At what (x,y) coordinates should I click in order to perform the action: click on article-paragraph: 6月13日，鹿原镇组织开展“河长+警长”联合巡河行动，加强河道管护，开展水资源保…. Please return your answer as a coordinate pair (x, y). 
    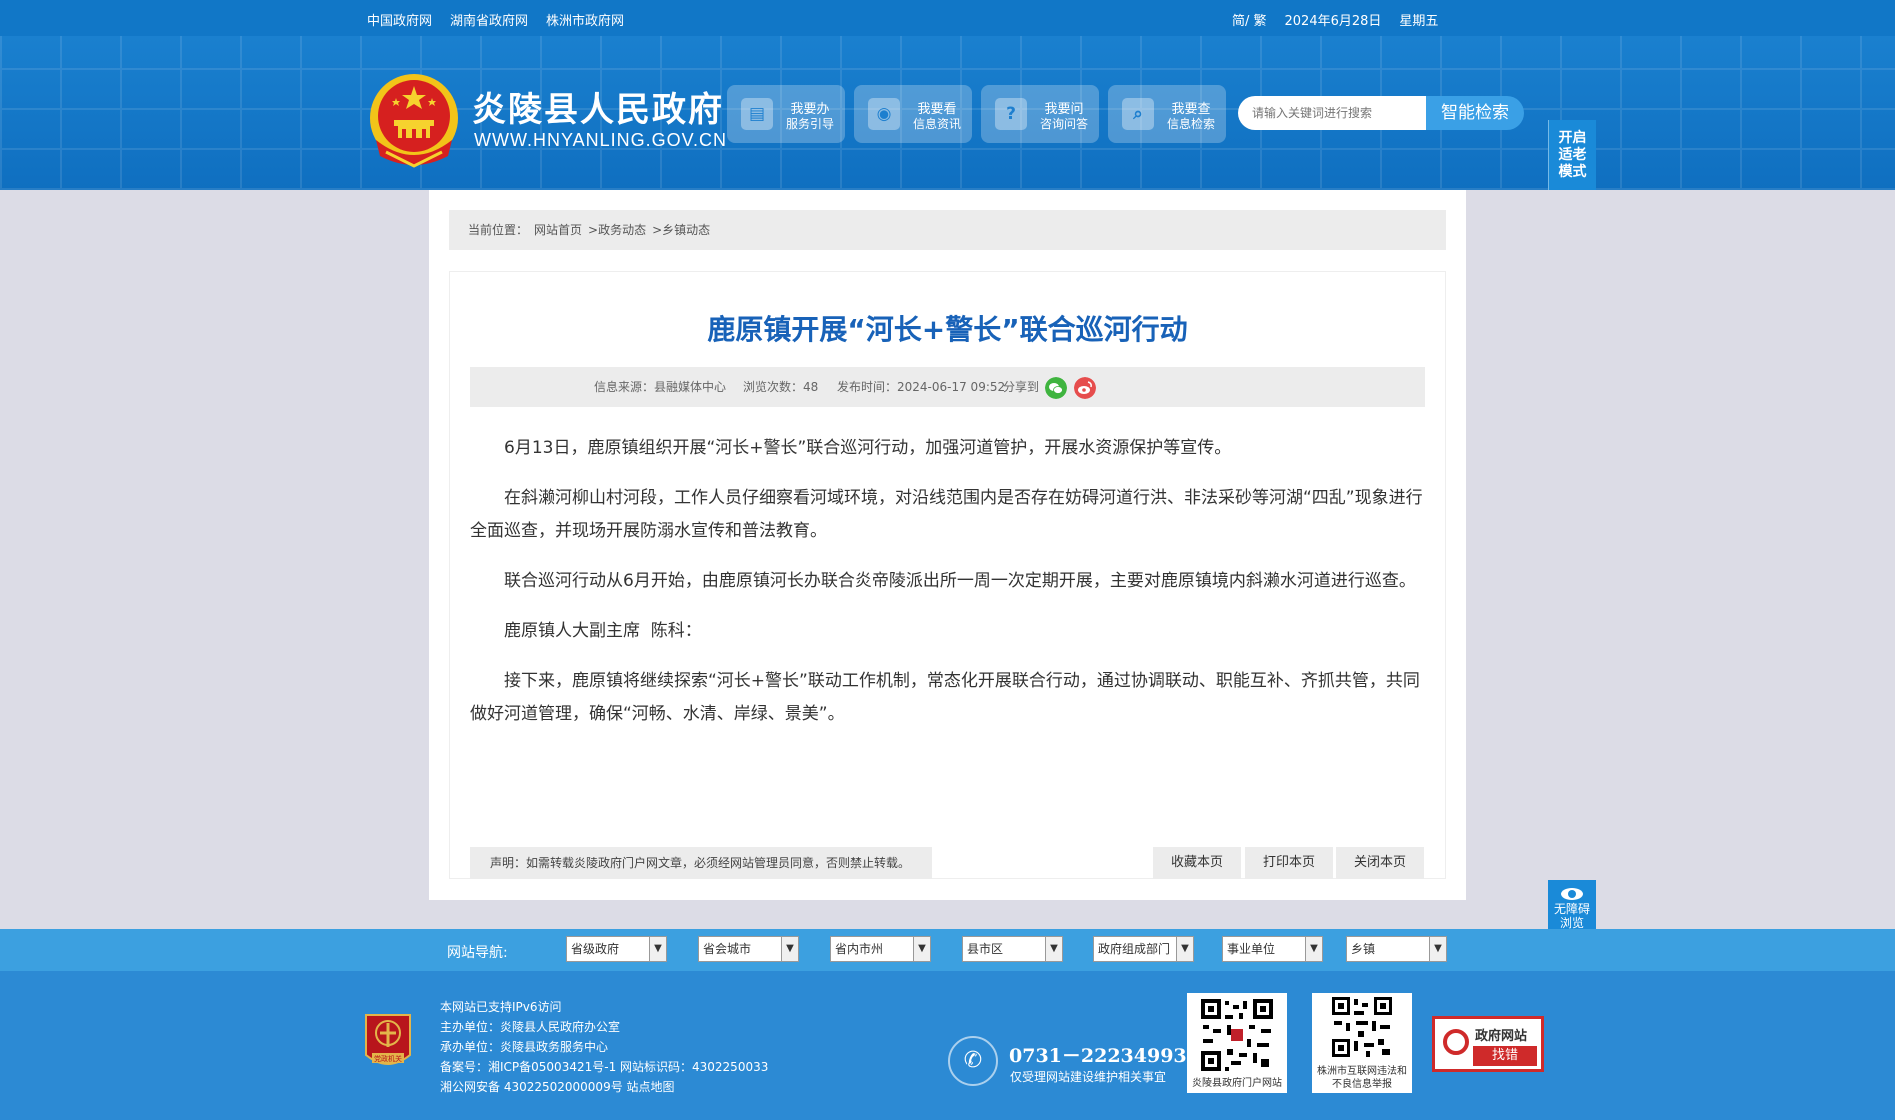
    Looking at the image, I should click on (868, 448).